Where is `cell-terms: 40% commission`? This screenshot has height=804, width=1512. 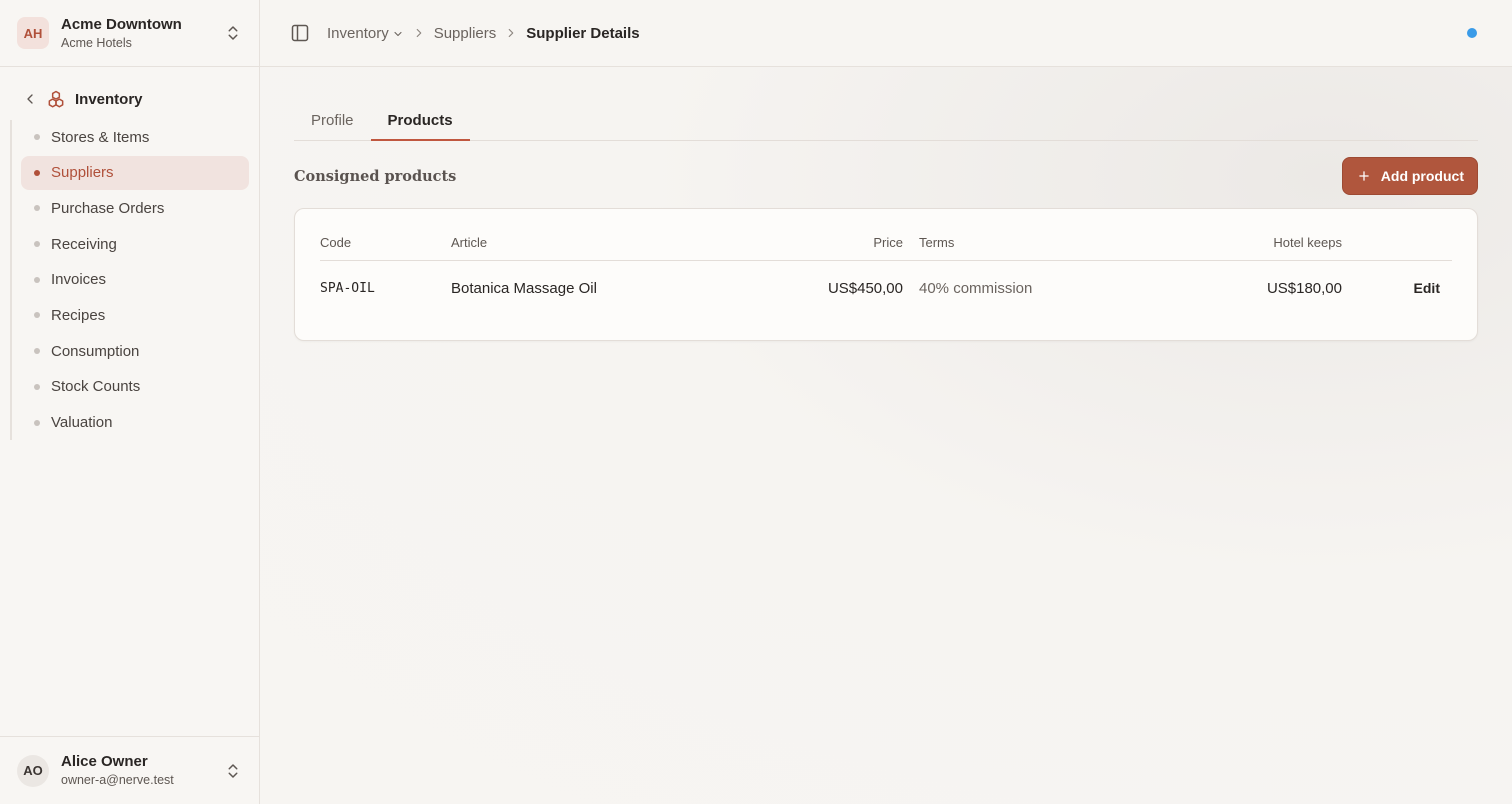
cell-terms: 40% commission is located at coordinates (976, 288).